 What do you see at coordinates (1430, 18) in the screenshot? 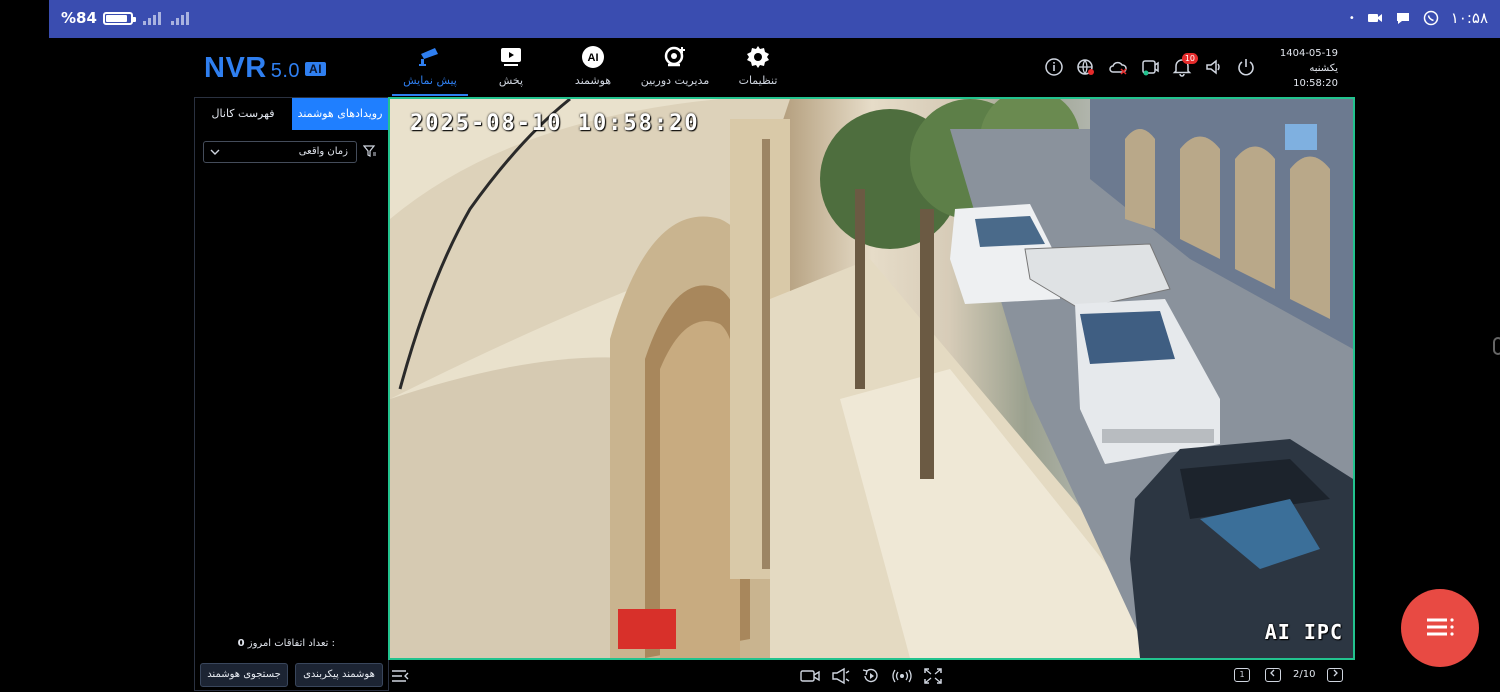
I see `whatsapp-icon` at bounding box center [1430, 18].